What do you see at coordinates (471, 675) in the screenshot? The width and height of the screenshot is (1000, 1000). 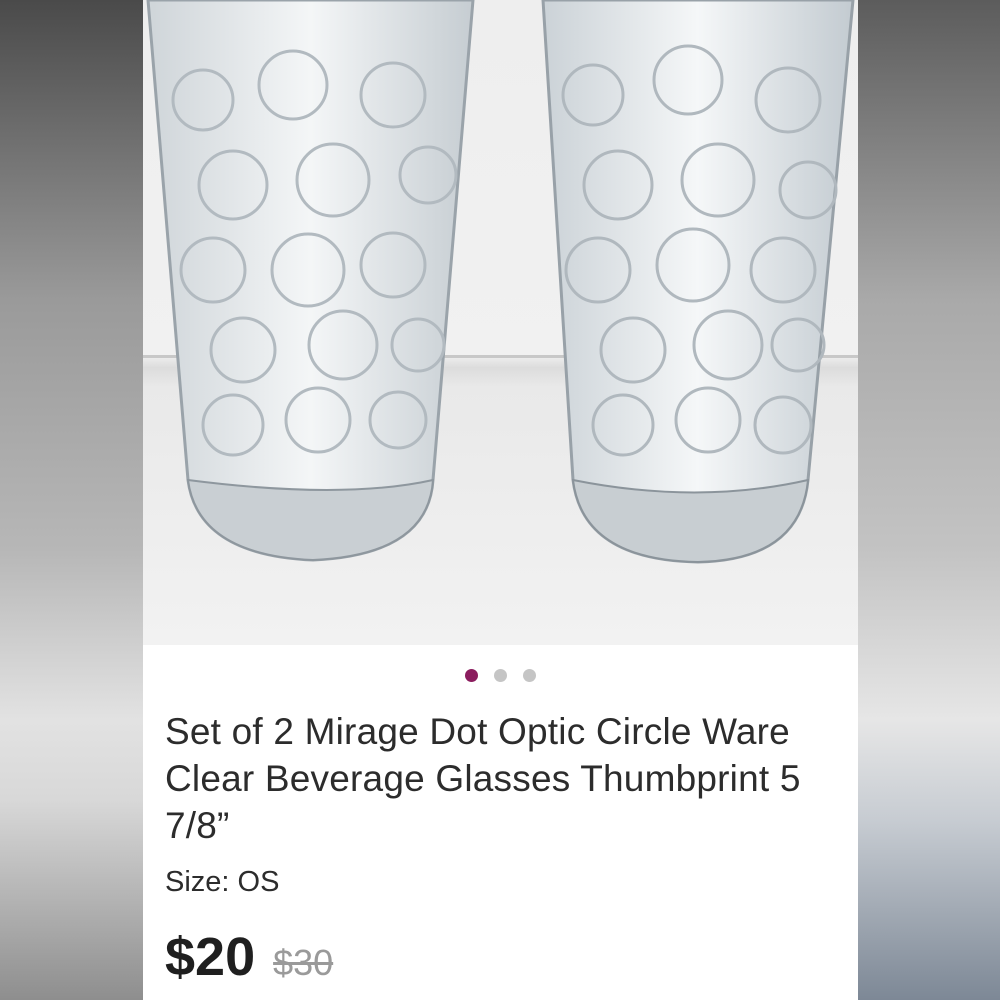 I see `carousel-dot-1-icon` at bounding box center [471, 675].